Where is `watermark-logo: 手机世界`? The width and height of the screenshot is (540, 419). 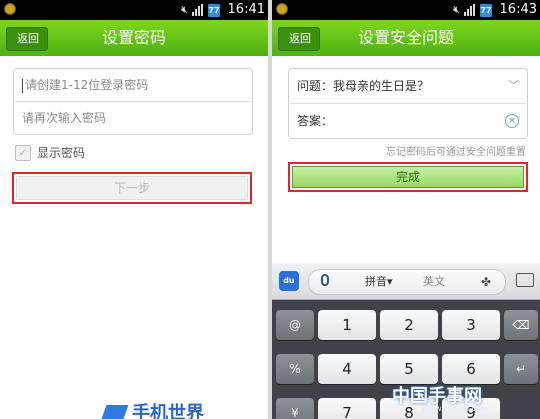 watermark-logo: 手机世界 is located at coordinates (152, 411).